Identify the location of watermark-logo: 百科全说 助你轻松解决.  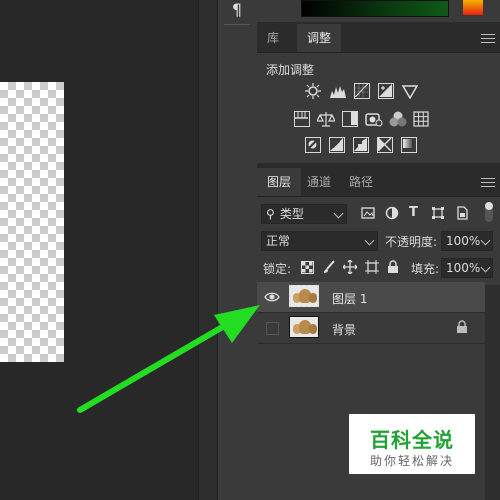
(412, 444).